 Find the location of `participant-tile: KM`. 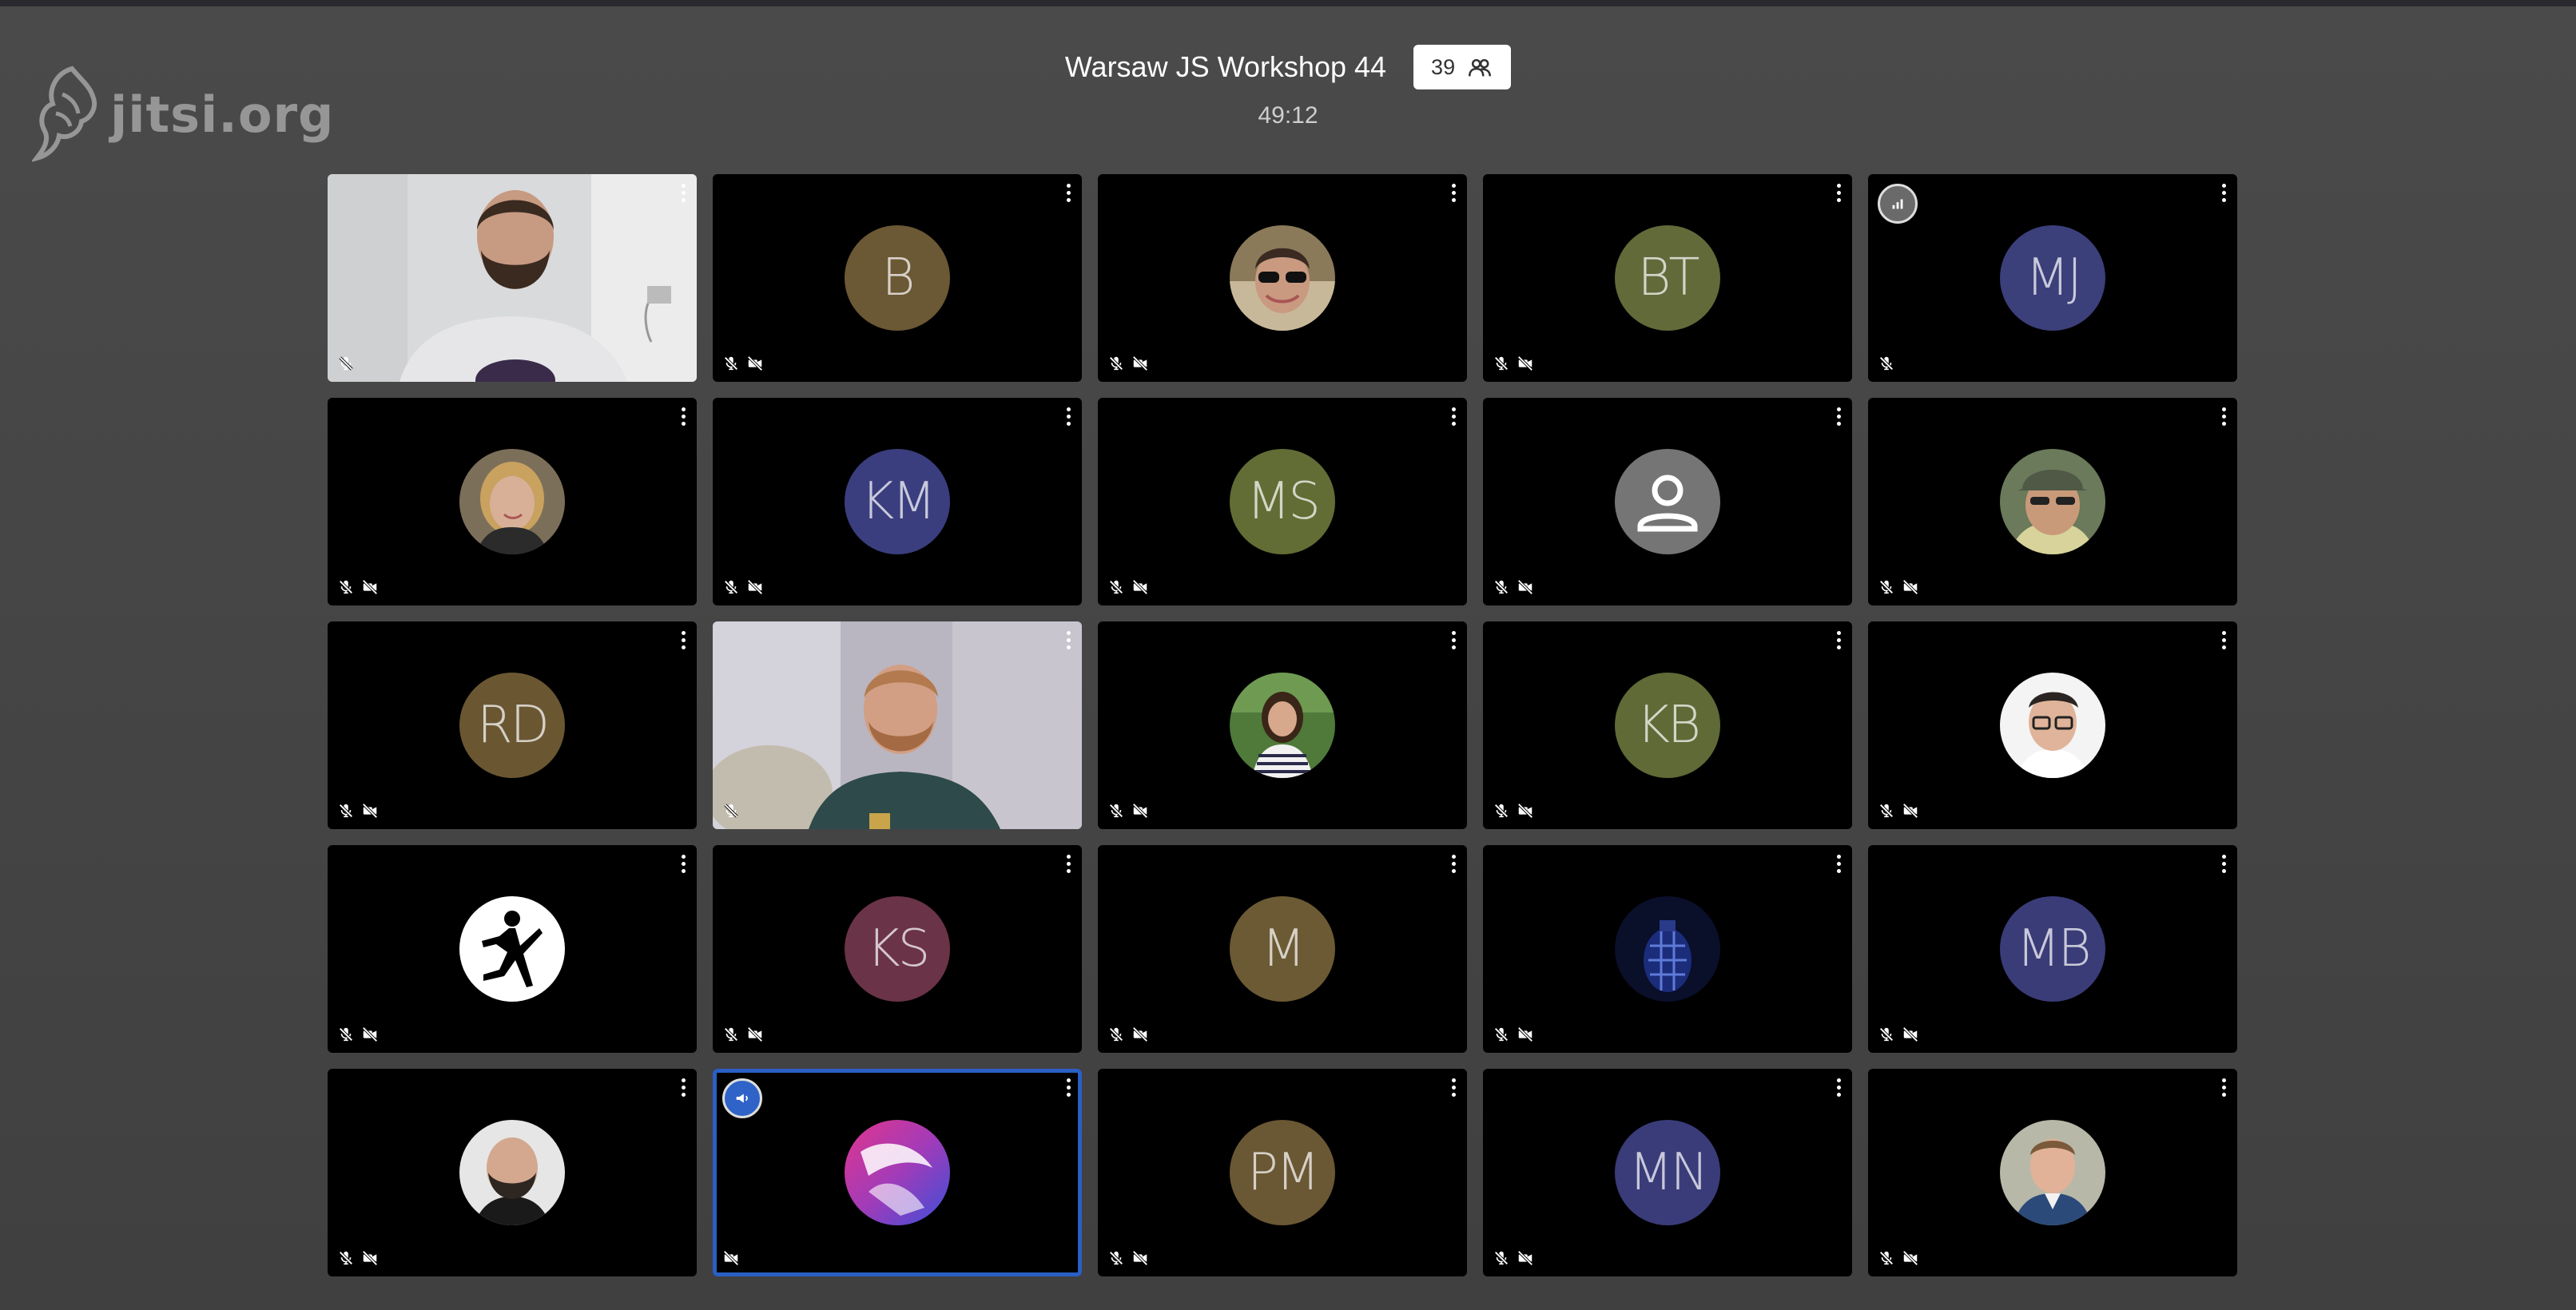

participant-tile: KM is located at coordinates (897, 502).